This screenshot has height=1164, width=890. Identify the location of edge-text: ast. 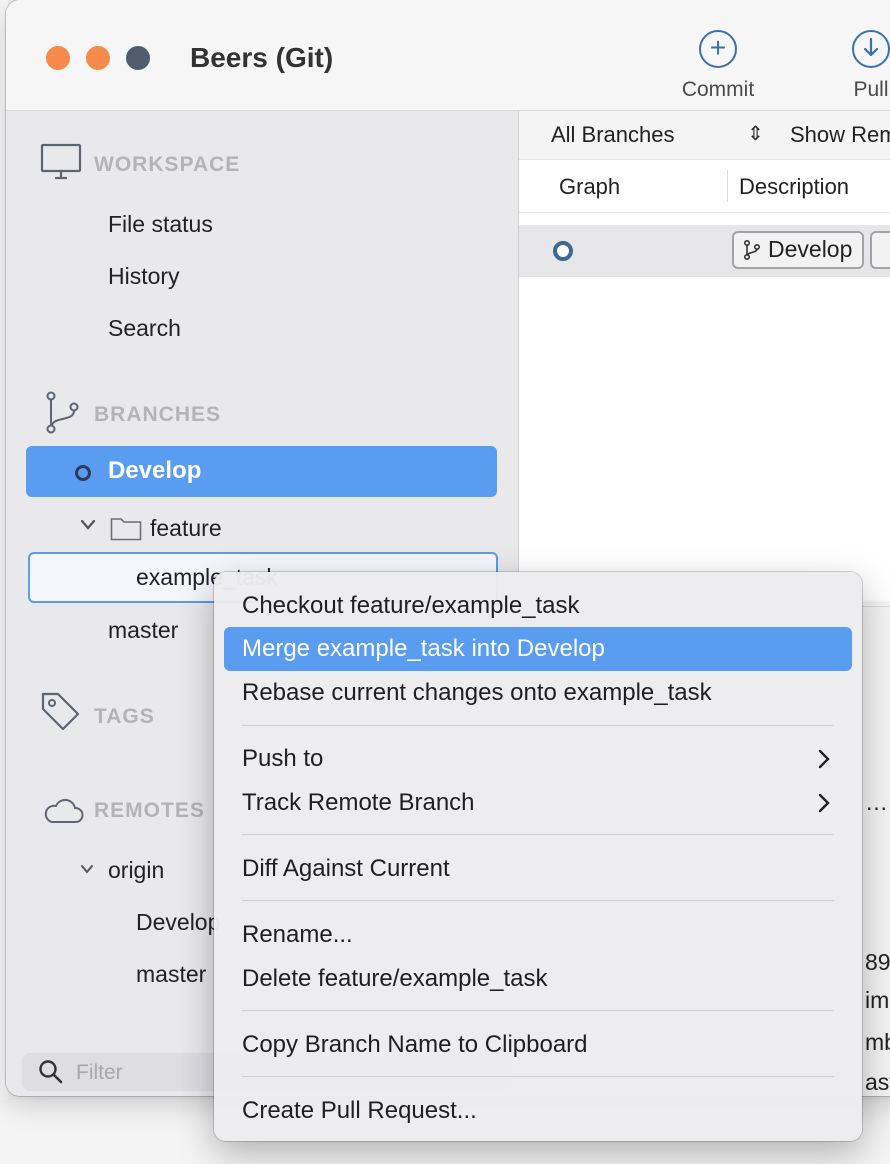
(877, 1082).